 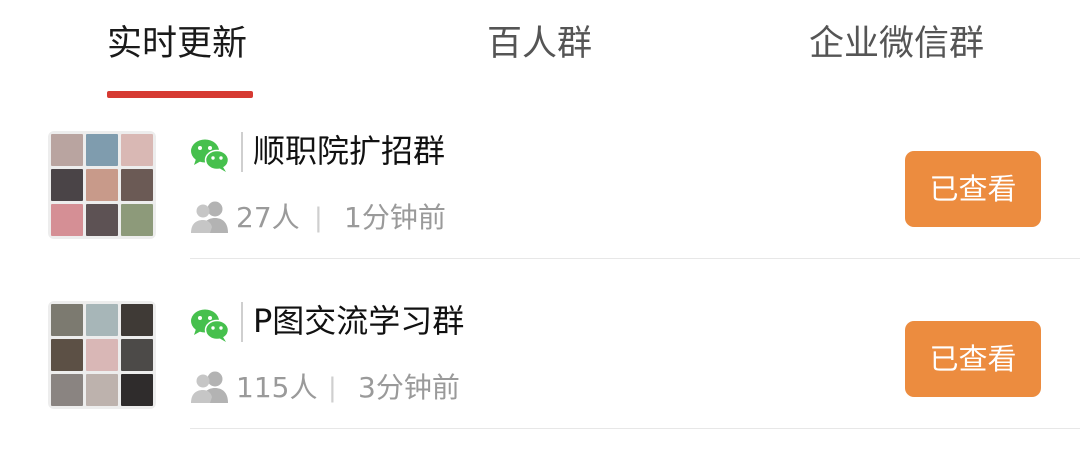 What do you see at coordinates (268, 217) in the screenshot?
I see `member-count: 27人` at bounding box center [268, 217].